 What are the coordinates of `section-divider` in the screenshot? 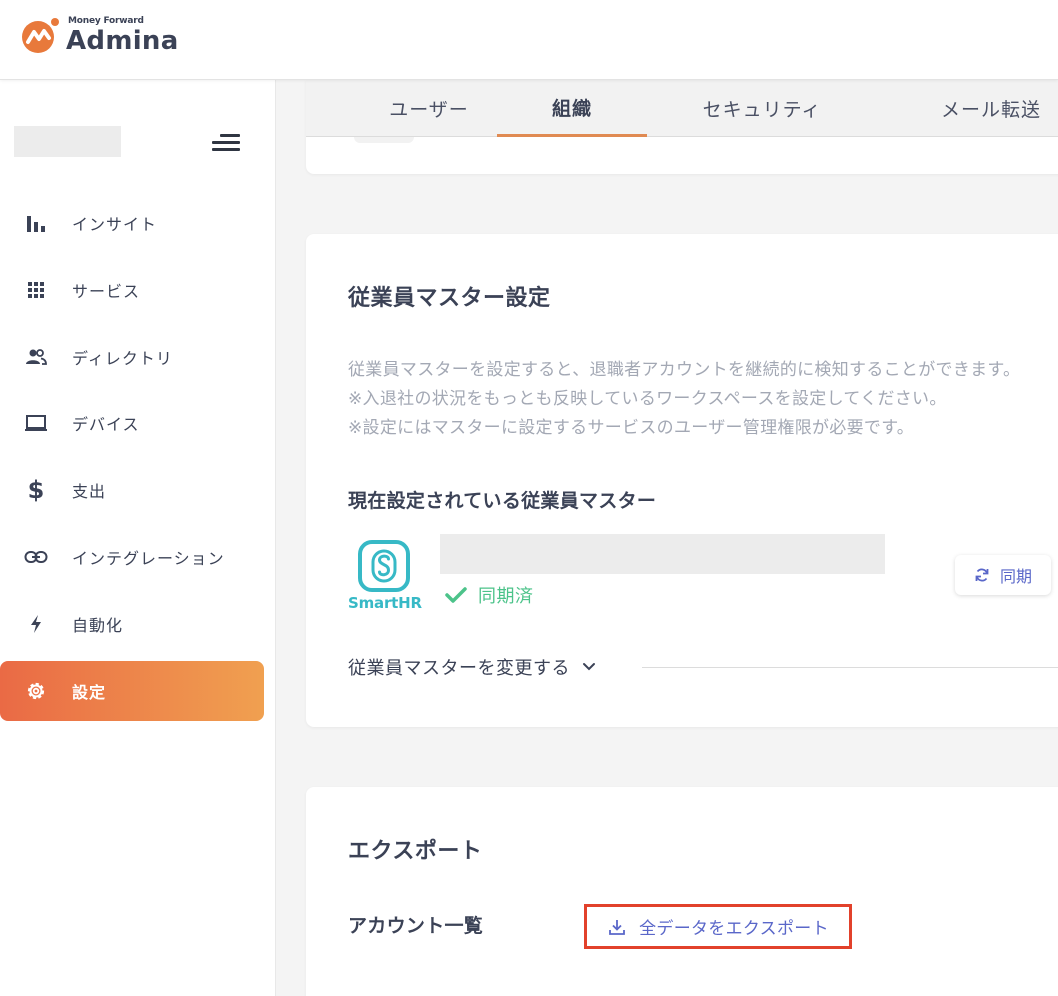 It's located at (850, 667).